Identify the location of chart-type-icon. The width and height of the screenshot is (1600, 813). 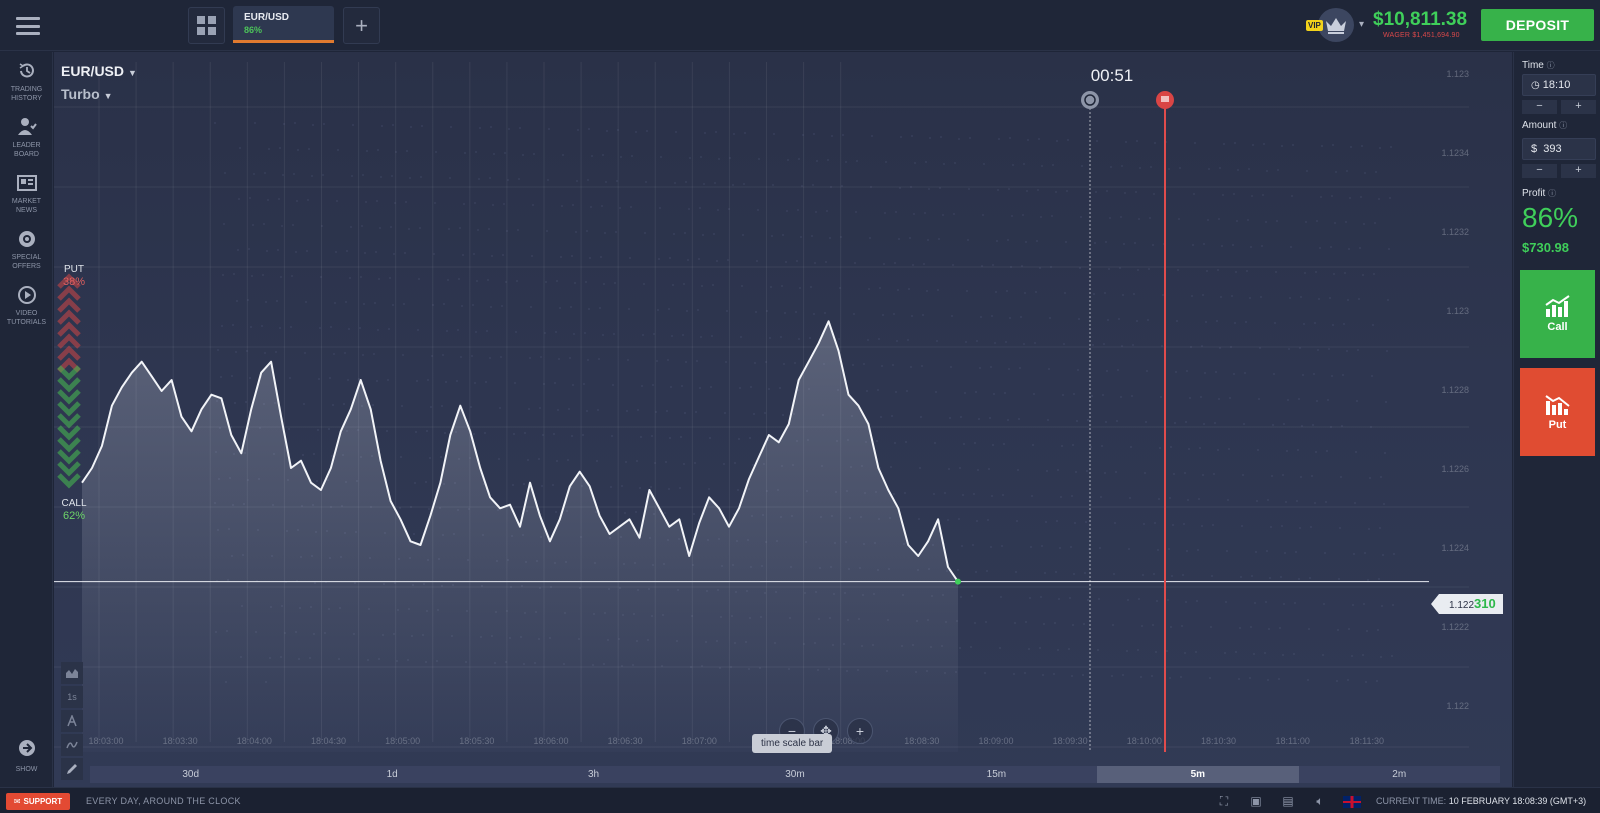
(72, 673).